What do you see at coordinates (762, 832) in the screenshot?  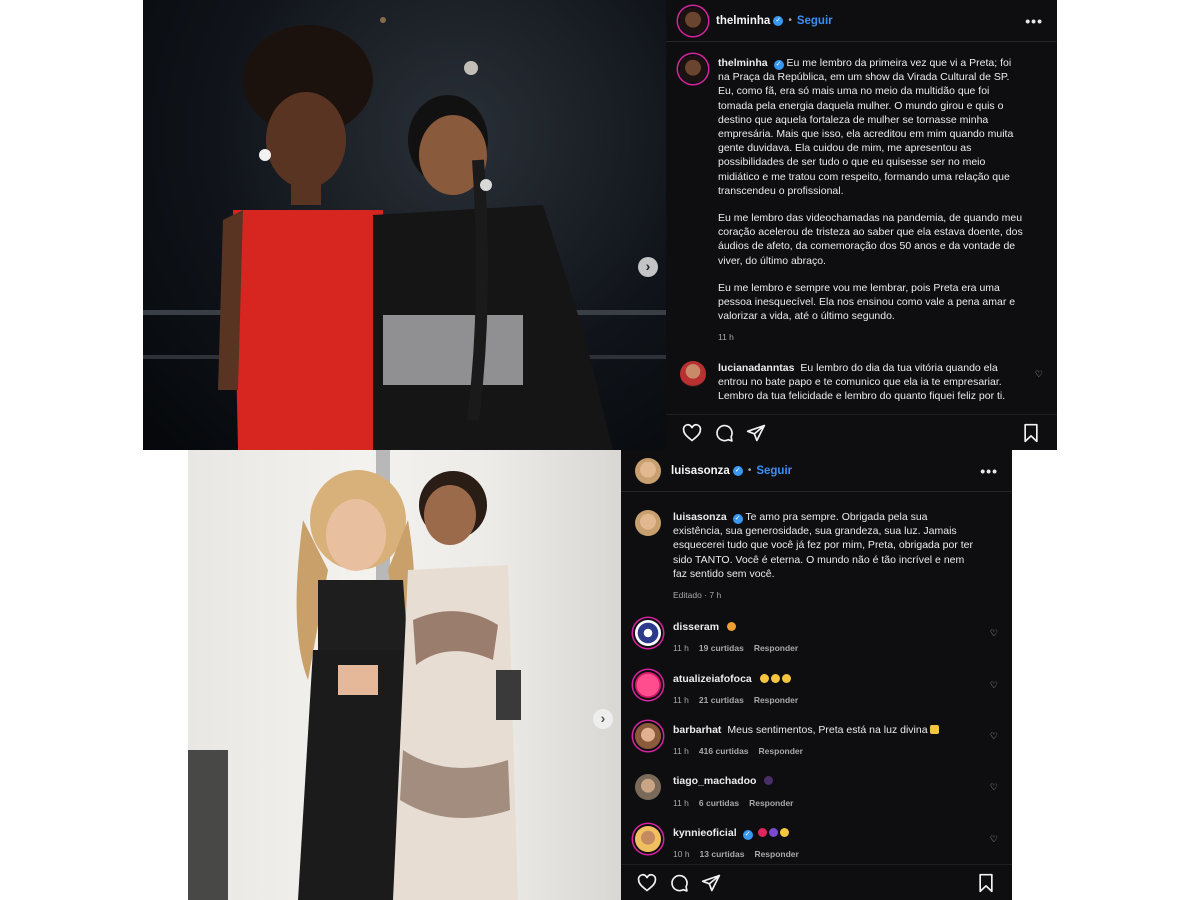 I see `red-heart-emoji-icon` at bounding box center [762, 832].